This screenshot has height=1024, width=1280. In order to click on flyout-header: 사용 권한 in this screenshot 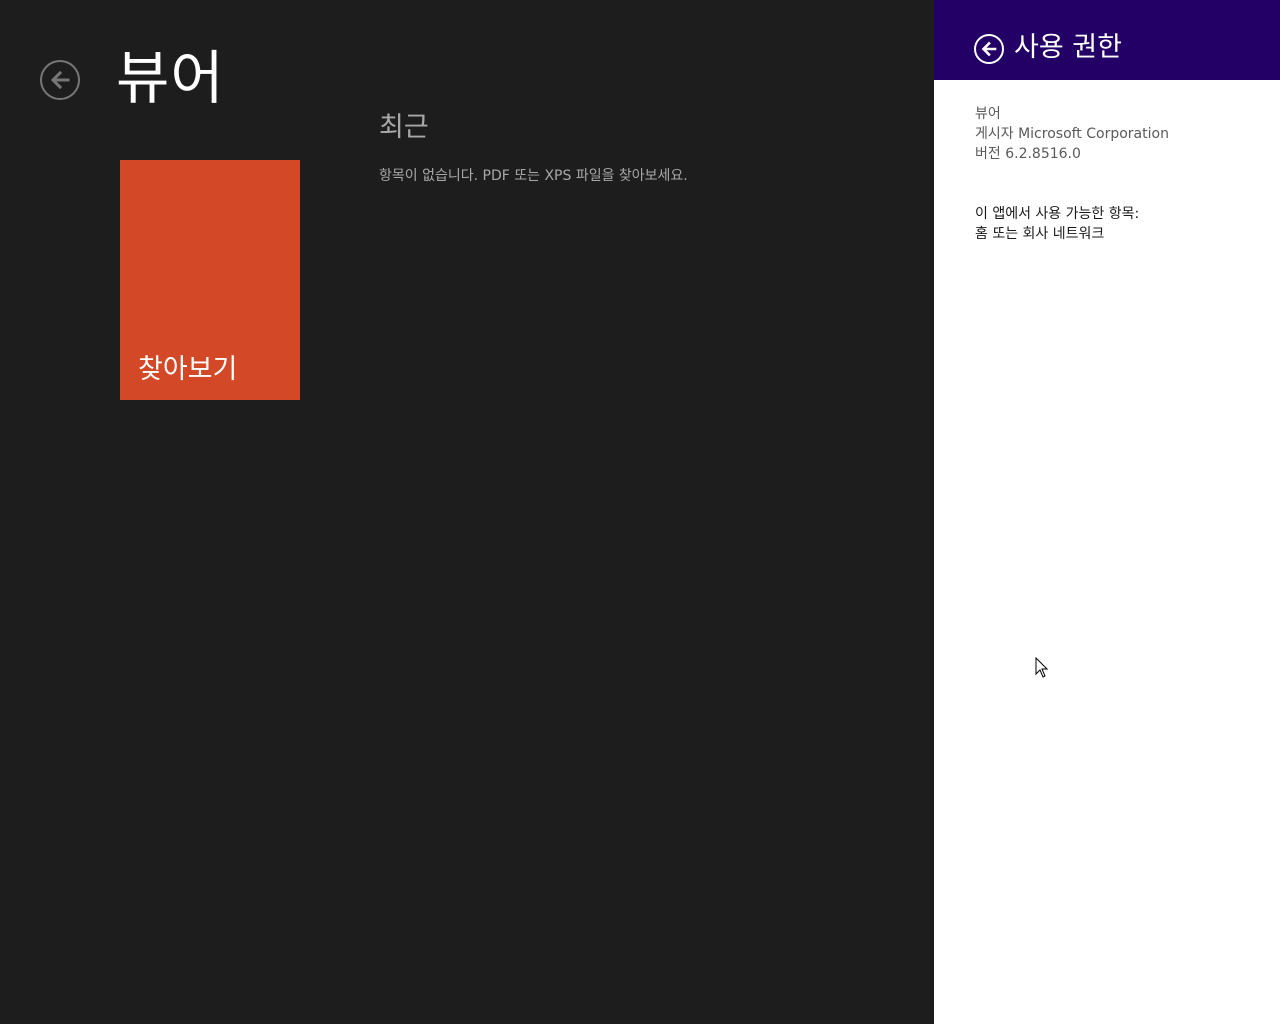, I will do `click(1107, 40)`.